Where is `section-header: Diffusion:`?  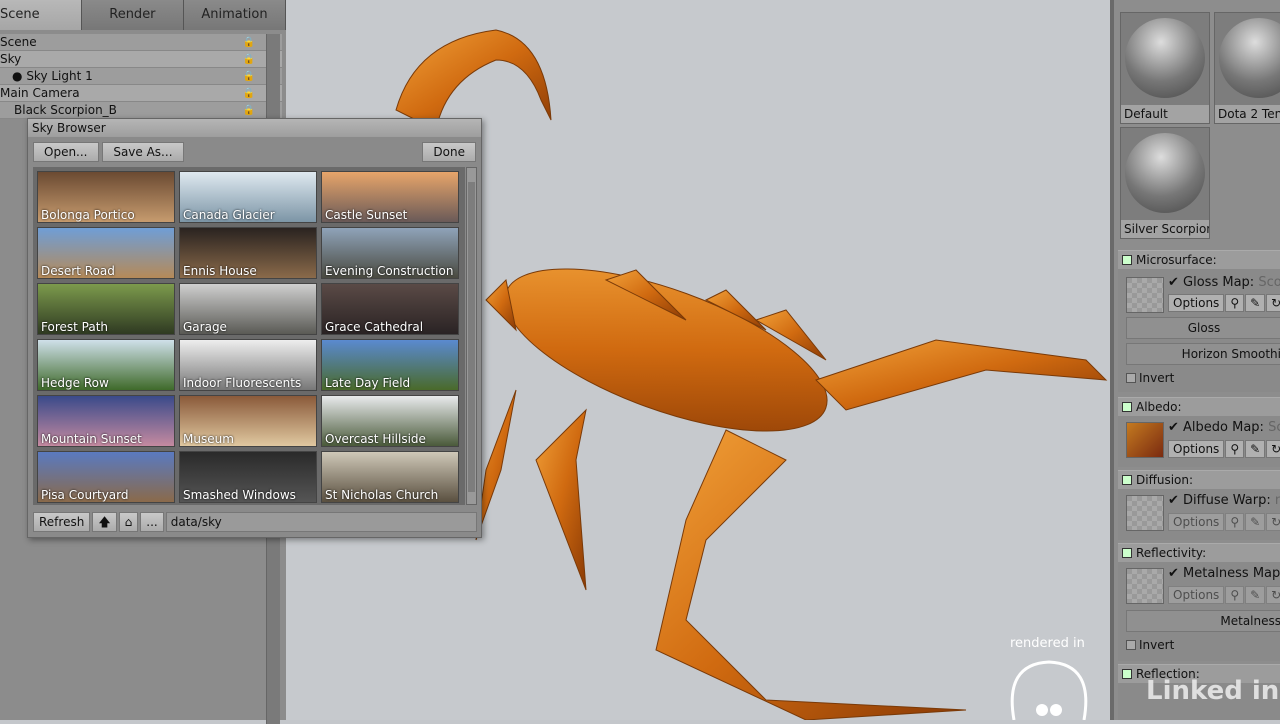
section-header: Diffusion: is located at coordinates (1199, 480).